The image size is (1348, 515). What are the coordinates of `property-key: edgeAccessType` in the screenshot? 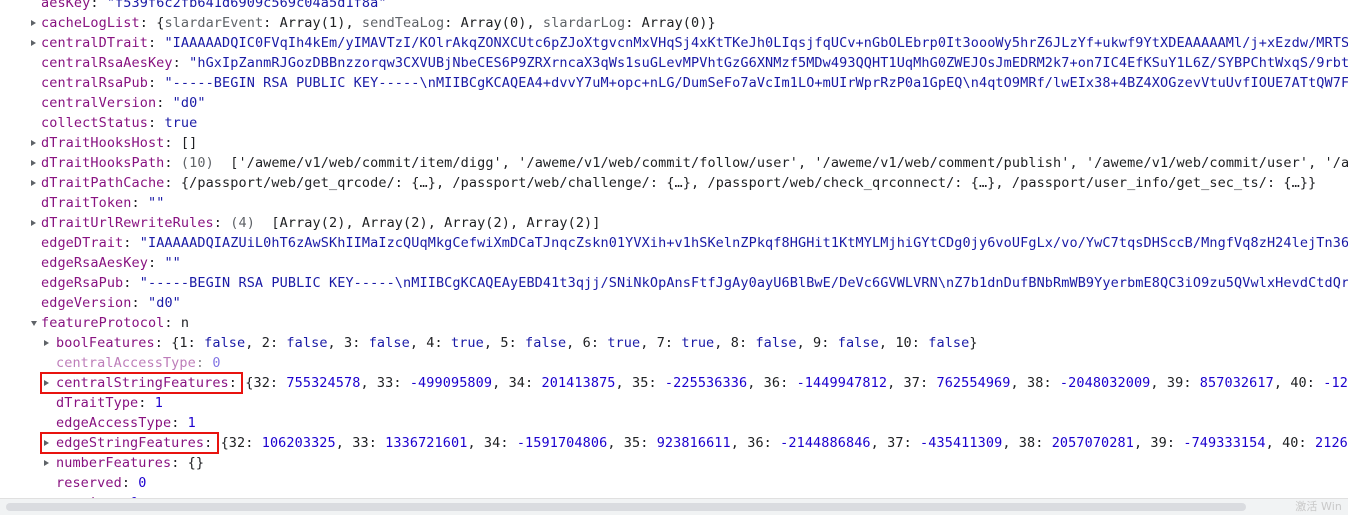 It's located at (114, 423).